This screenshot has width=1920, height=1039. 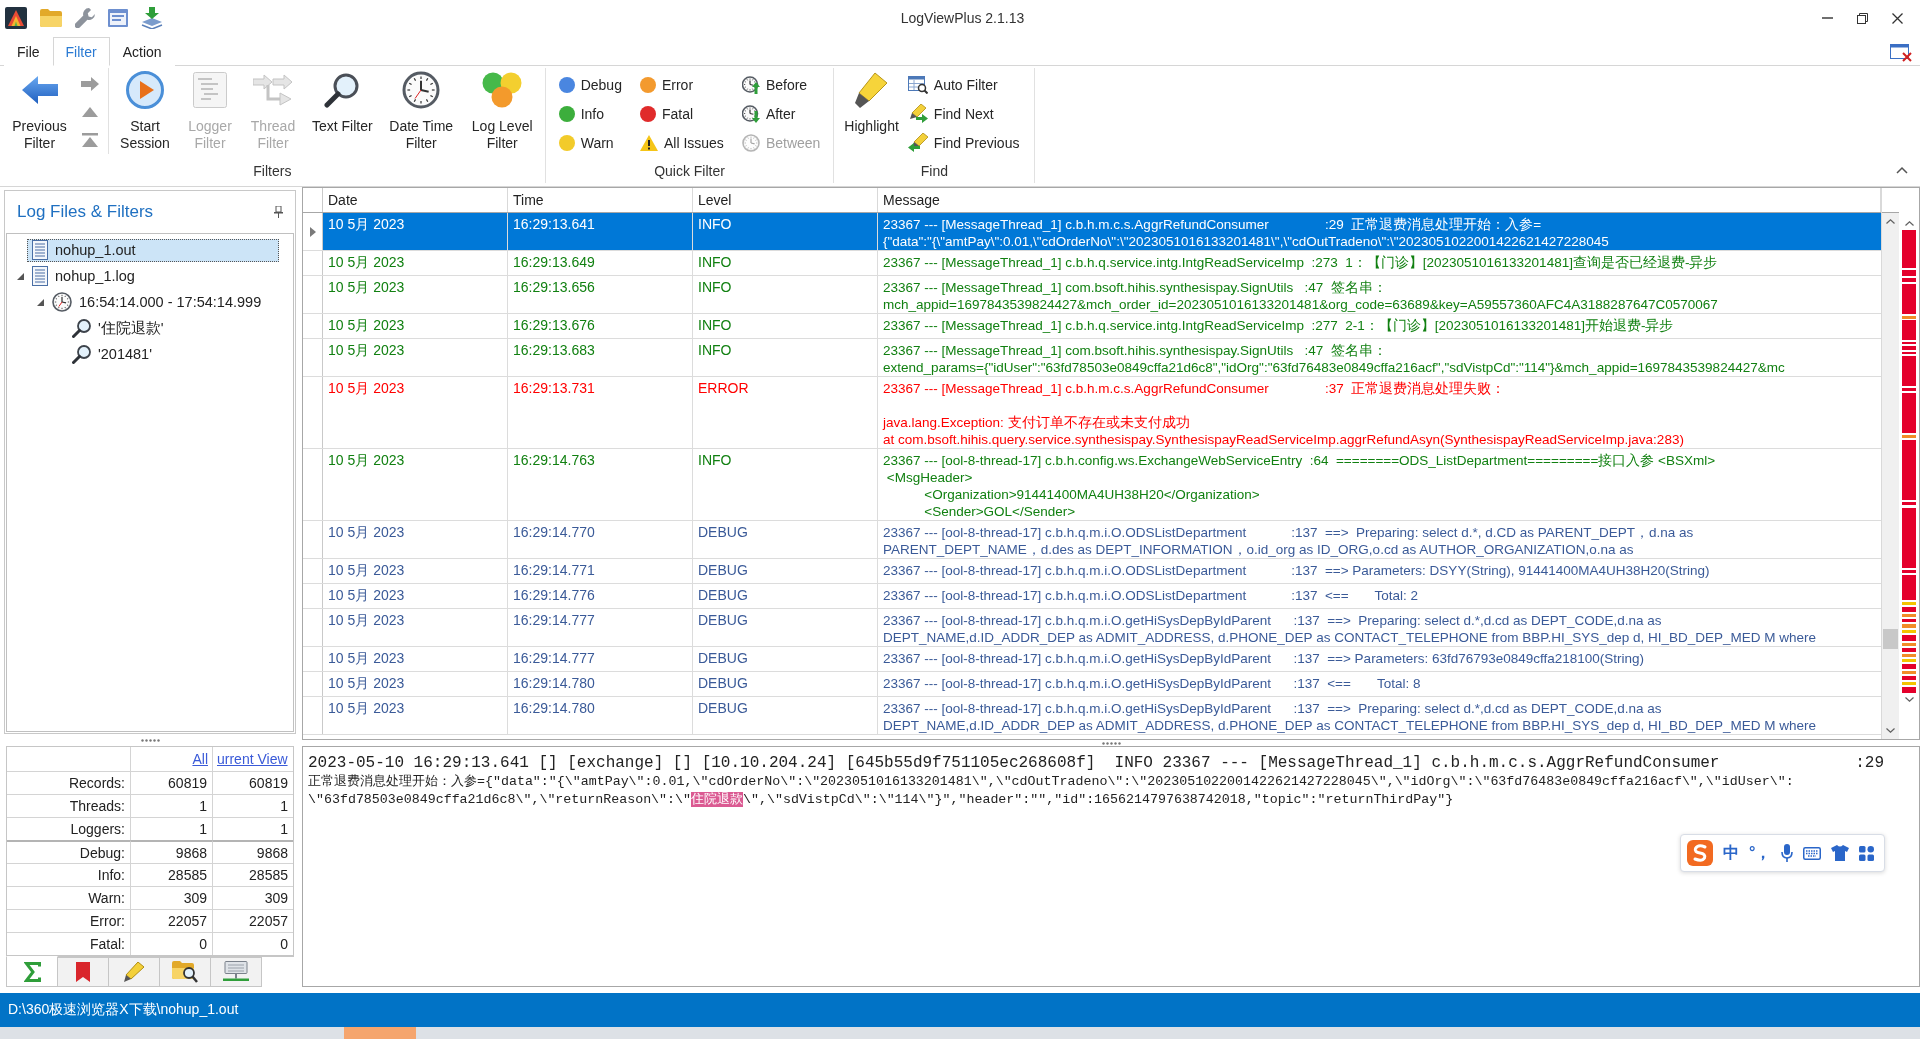 What do you see at coordinates (781, 84) in the screenshot?
I see `quick-filter-button: Before` at bounding box center [781, 84].